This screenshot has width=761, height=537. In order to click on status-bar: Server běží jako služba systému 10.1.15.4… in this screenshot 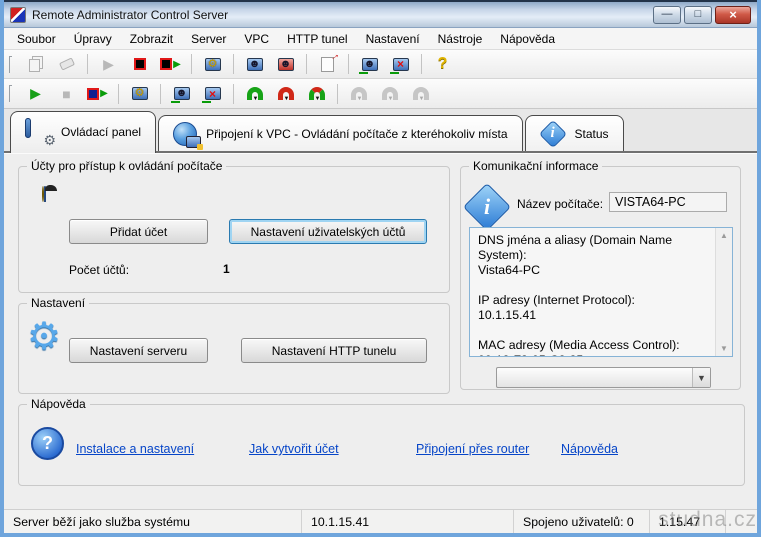, I will do `click(380, 521)`.